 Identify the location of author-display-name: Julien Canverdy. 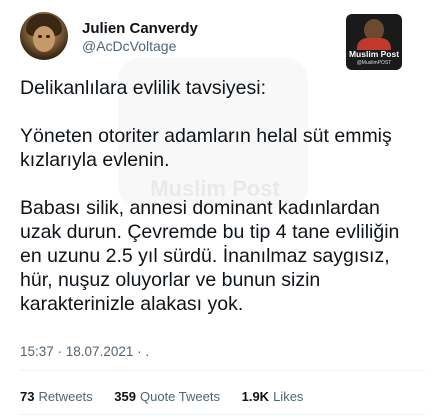
(140, 28).